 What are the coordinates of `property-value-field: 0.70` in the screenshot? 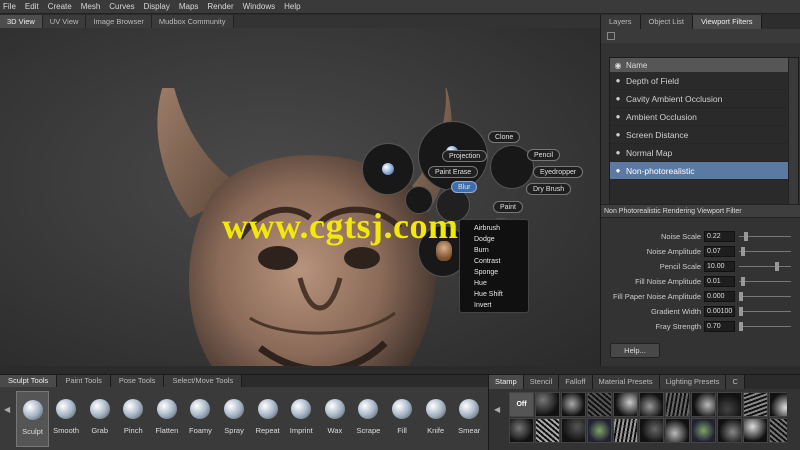 It's located at (719, 326).